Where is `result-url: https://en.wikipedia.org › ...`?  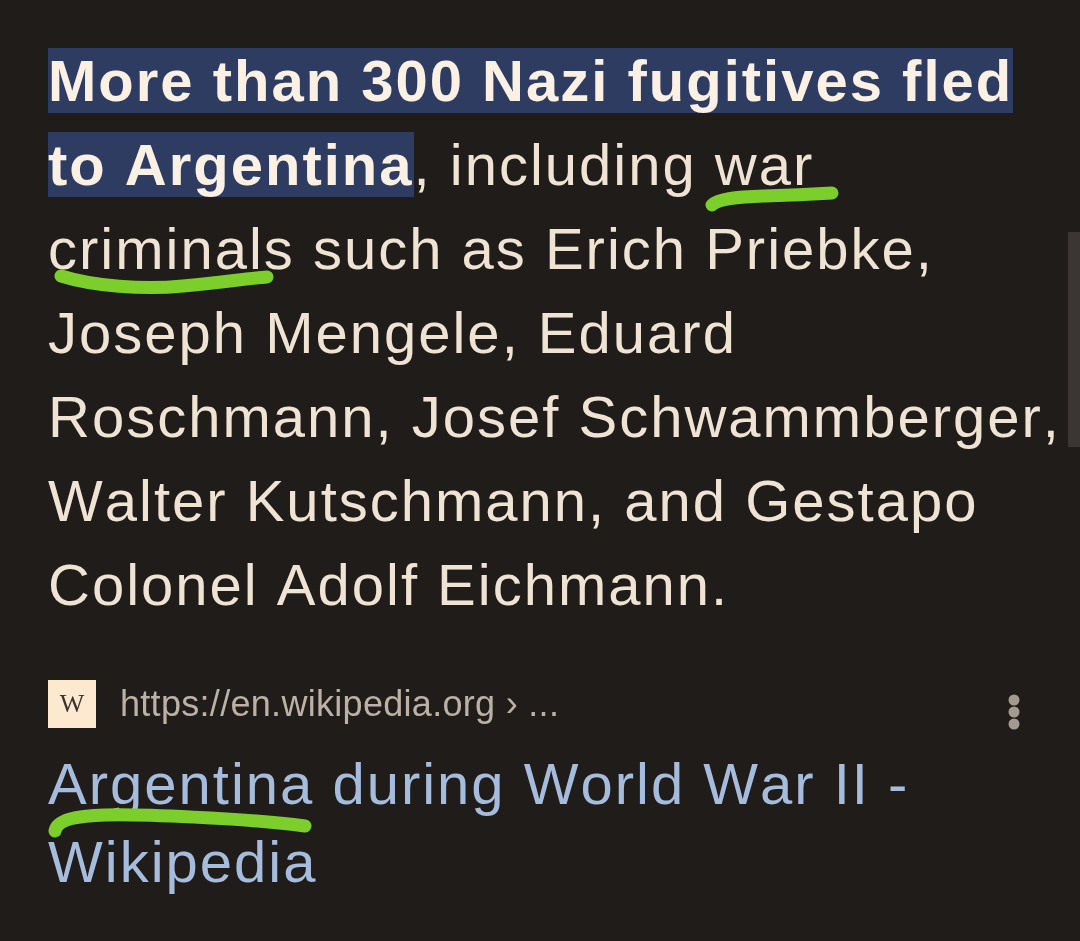
result-url: https://en.wikipedia.org › ... is located at coordinates (340, 704).